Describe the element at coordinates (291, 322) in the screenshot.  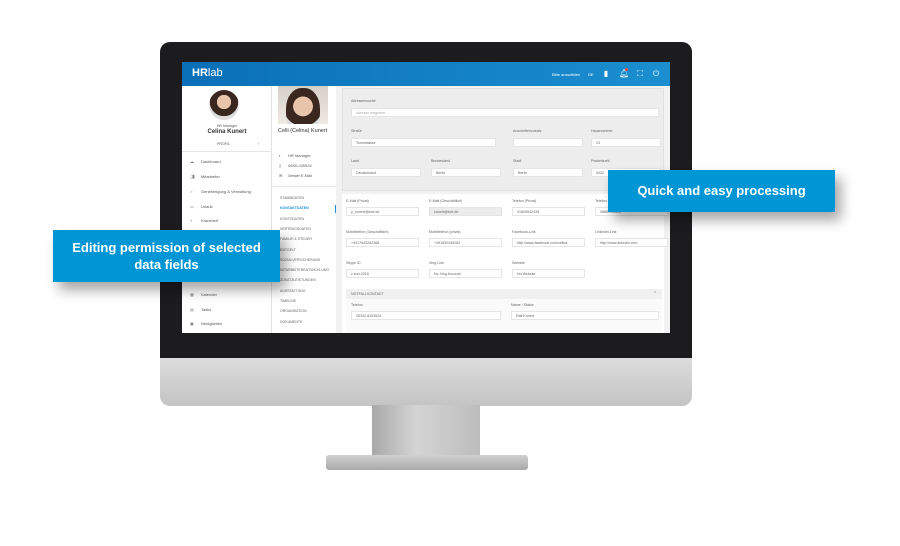
I see `section-dokumente: Dokumente` at that location.